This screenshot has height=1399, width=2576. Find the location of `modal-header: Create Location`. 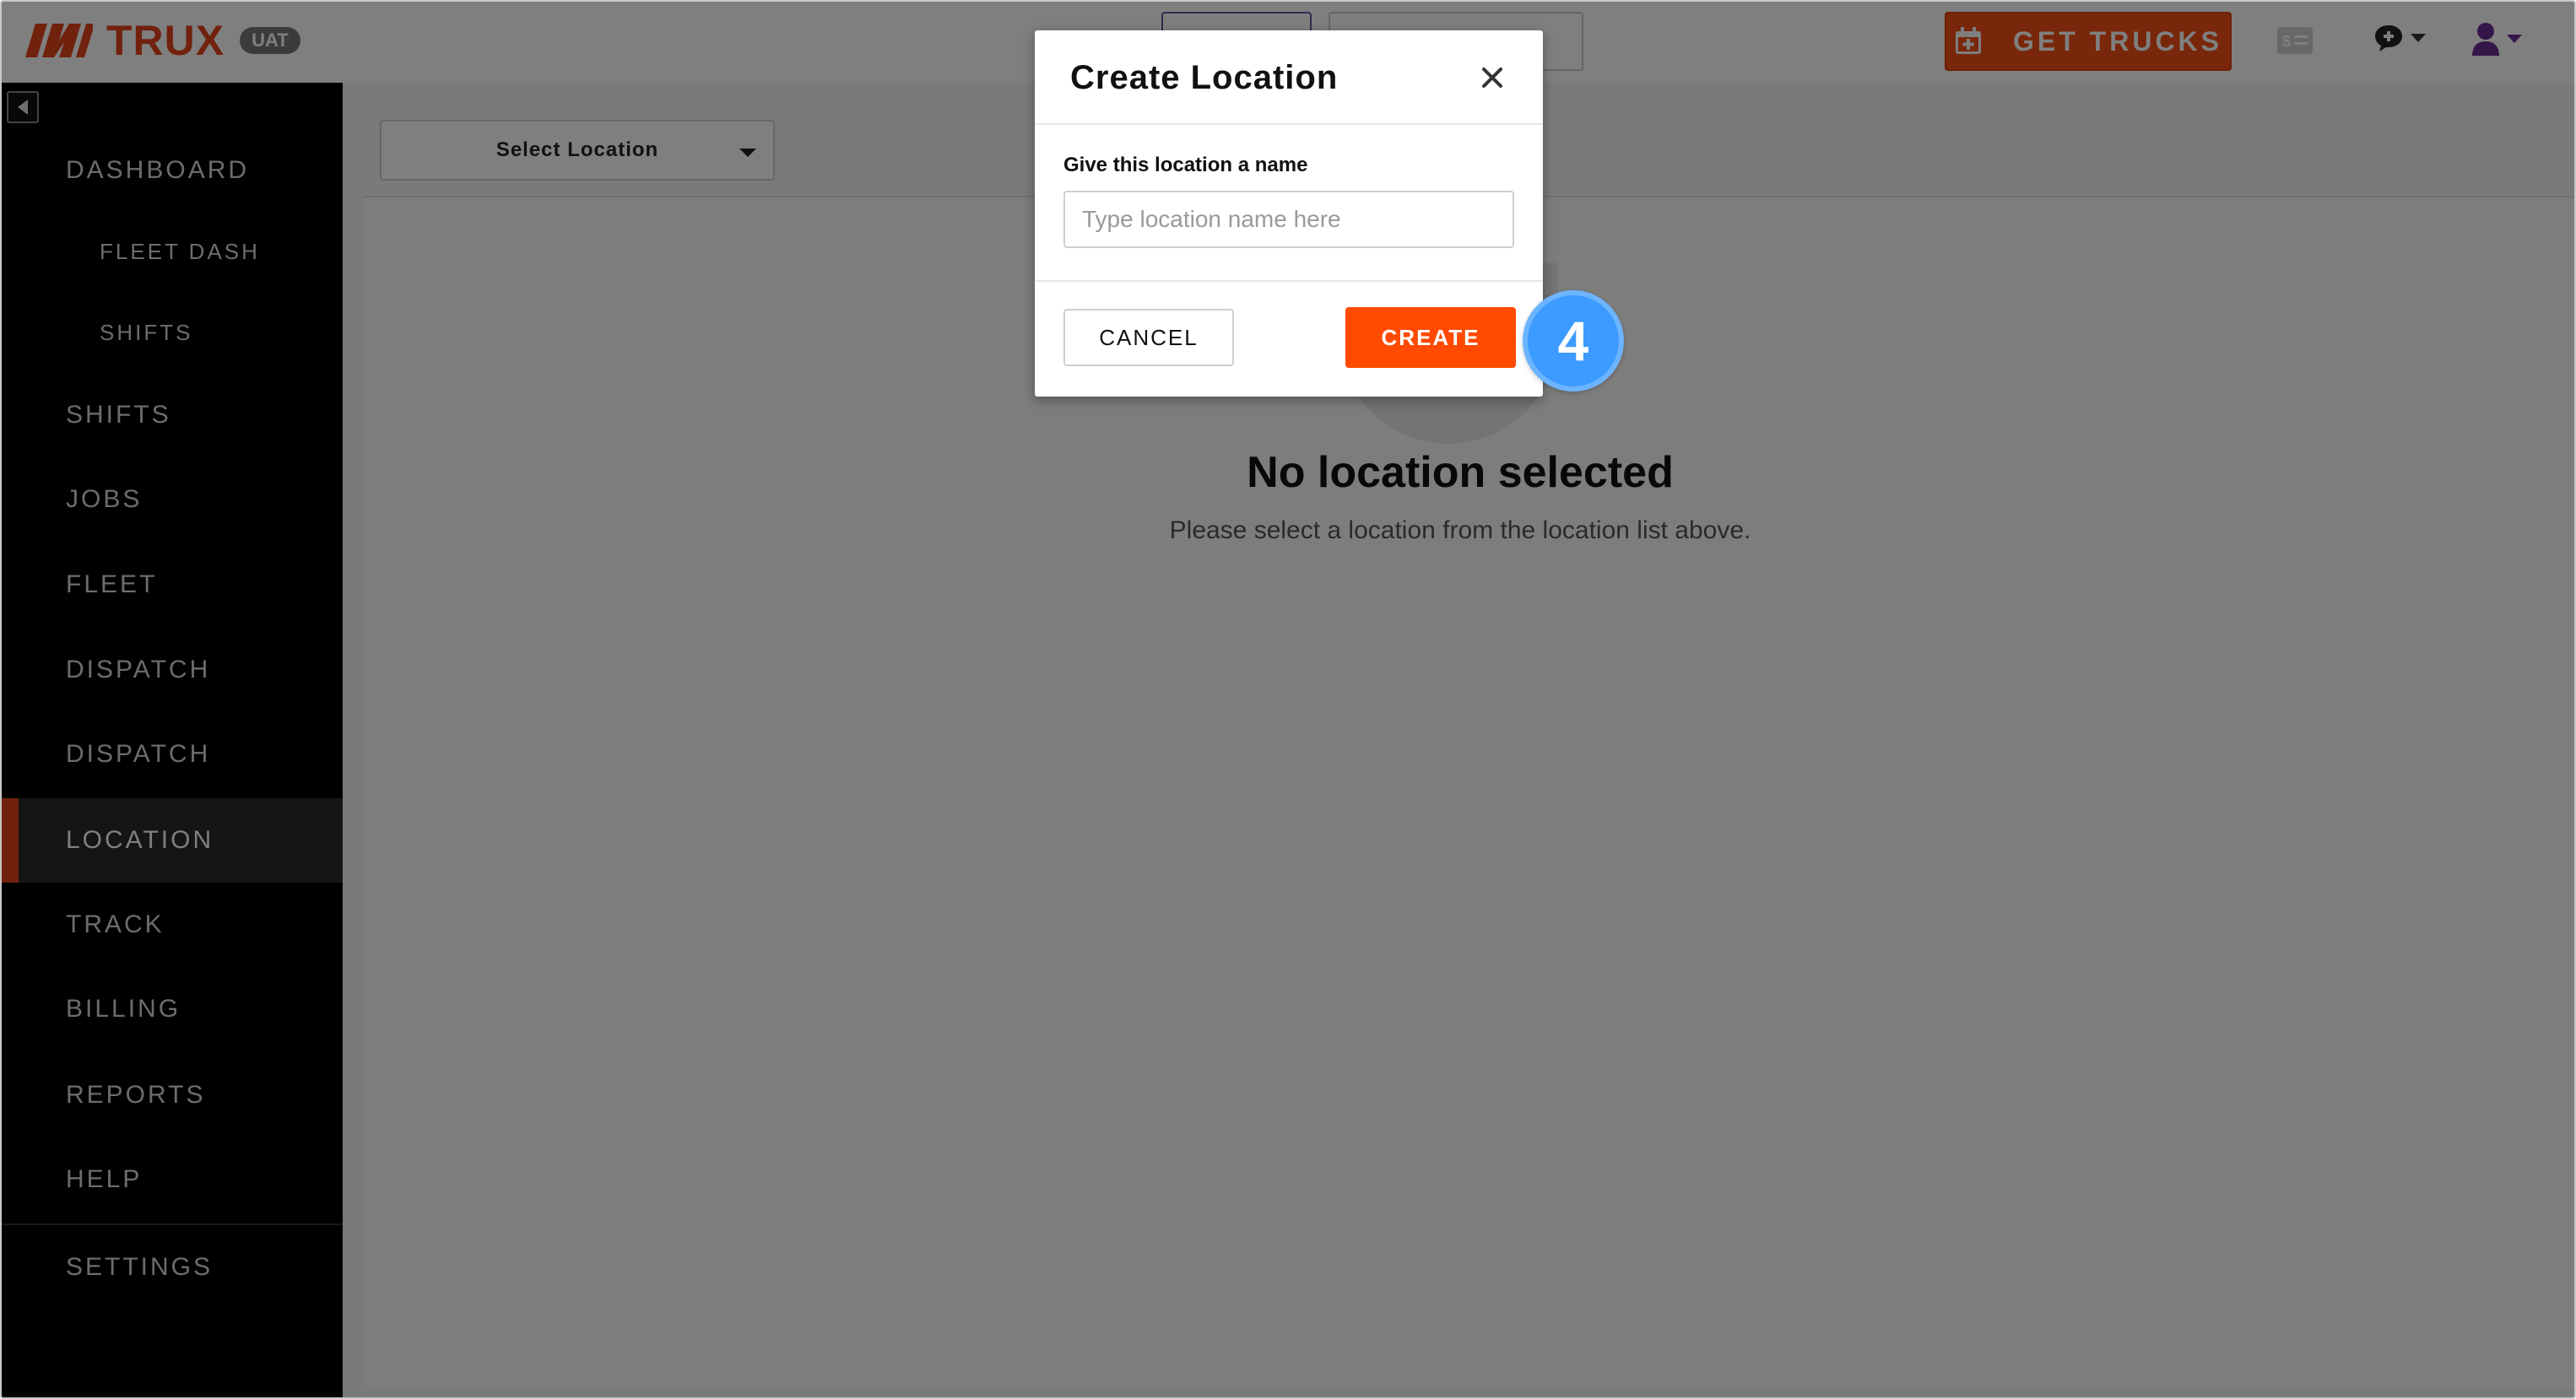

modal-header: Create Location is located at coordinates (1289, 77).